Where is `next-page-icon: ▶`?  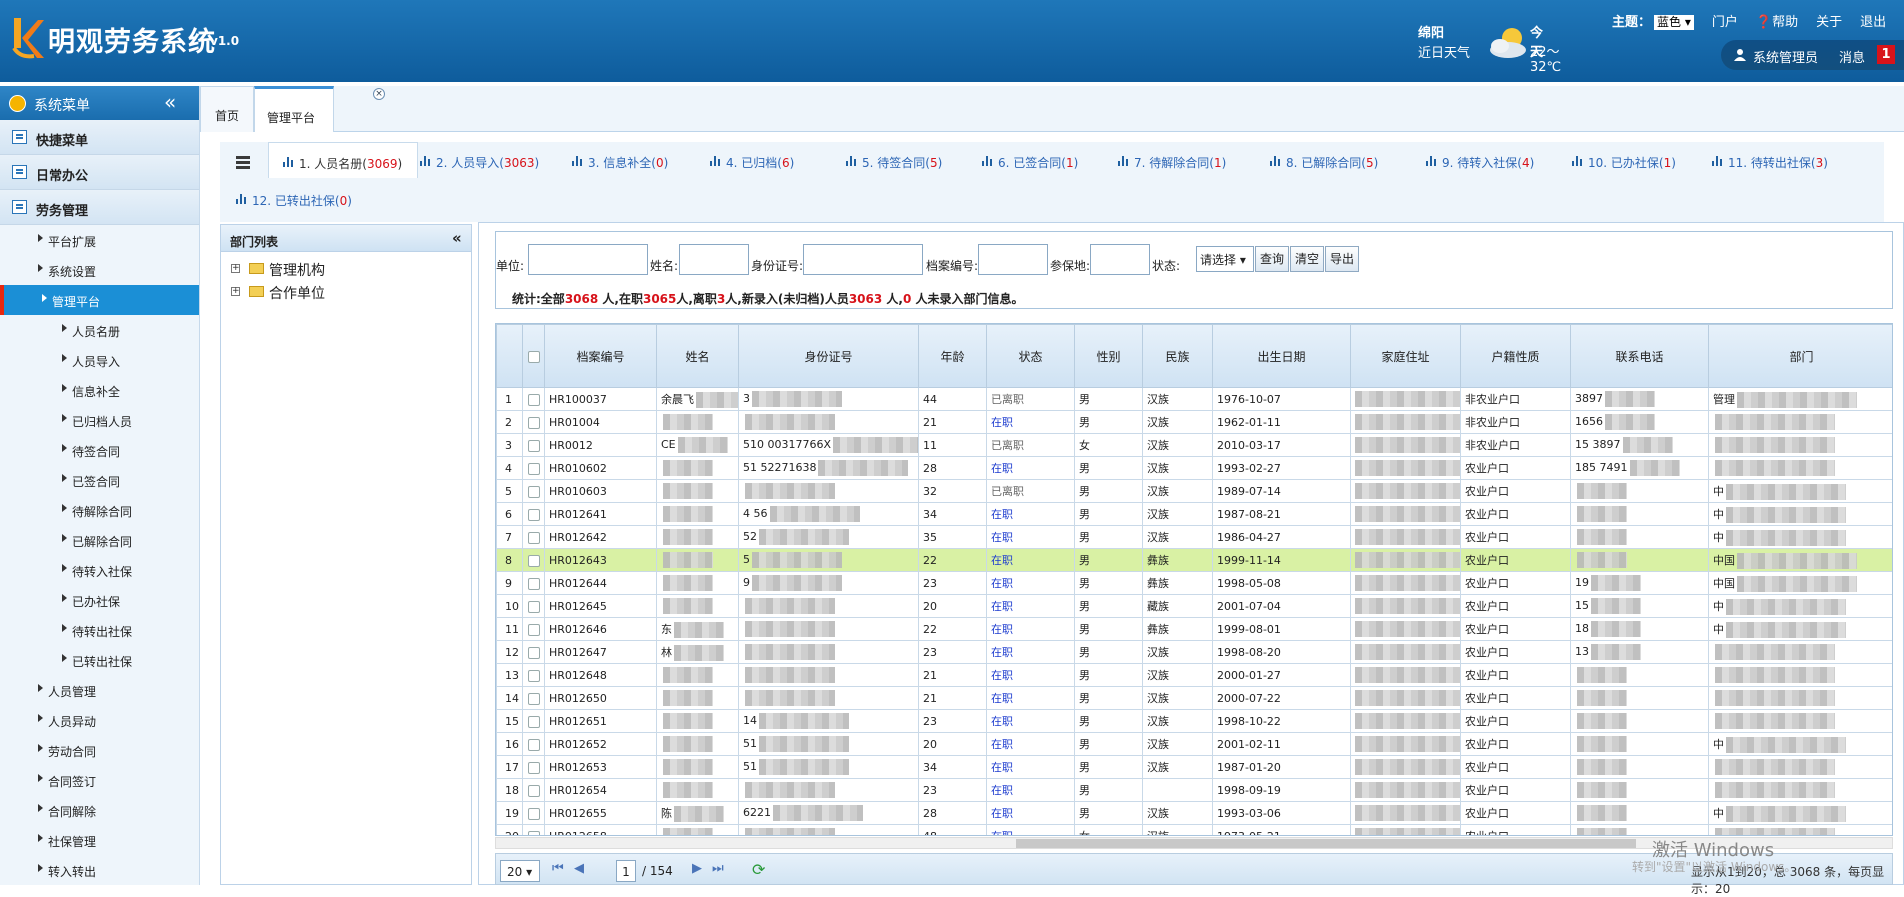
next-page-icon: ▶ is located at coordinates (697, 868).